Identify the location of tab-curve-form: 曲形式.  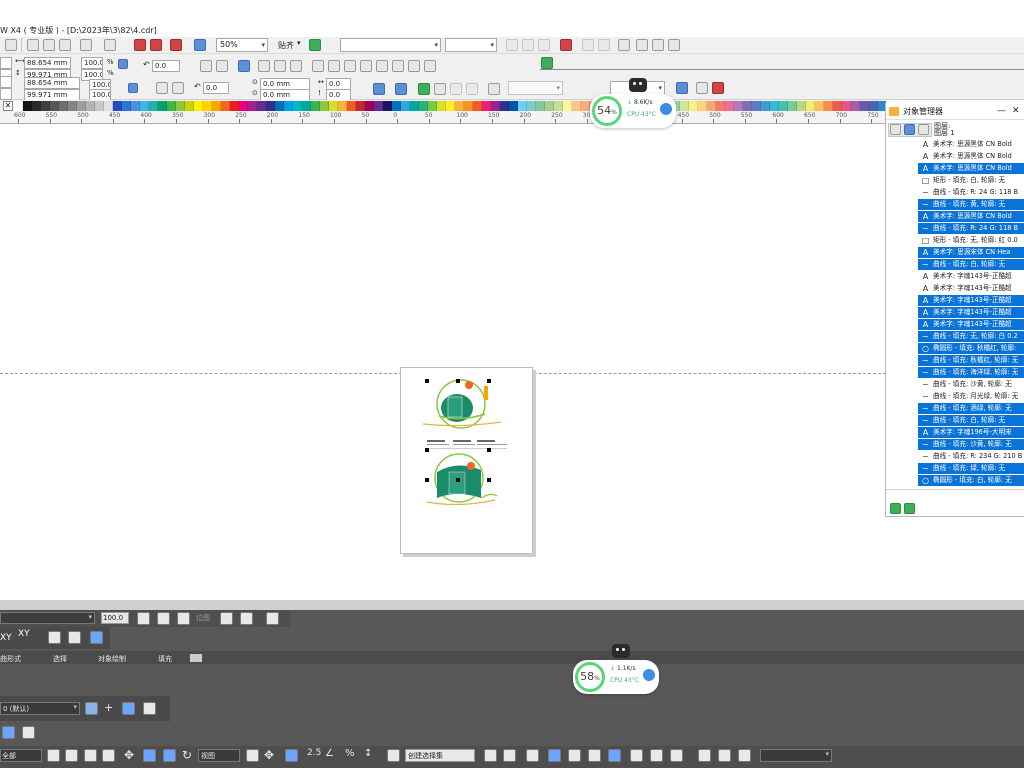
(10, 659).